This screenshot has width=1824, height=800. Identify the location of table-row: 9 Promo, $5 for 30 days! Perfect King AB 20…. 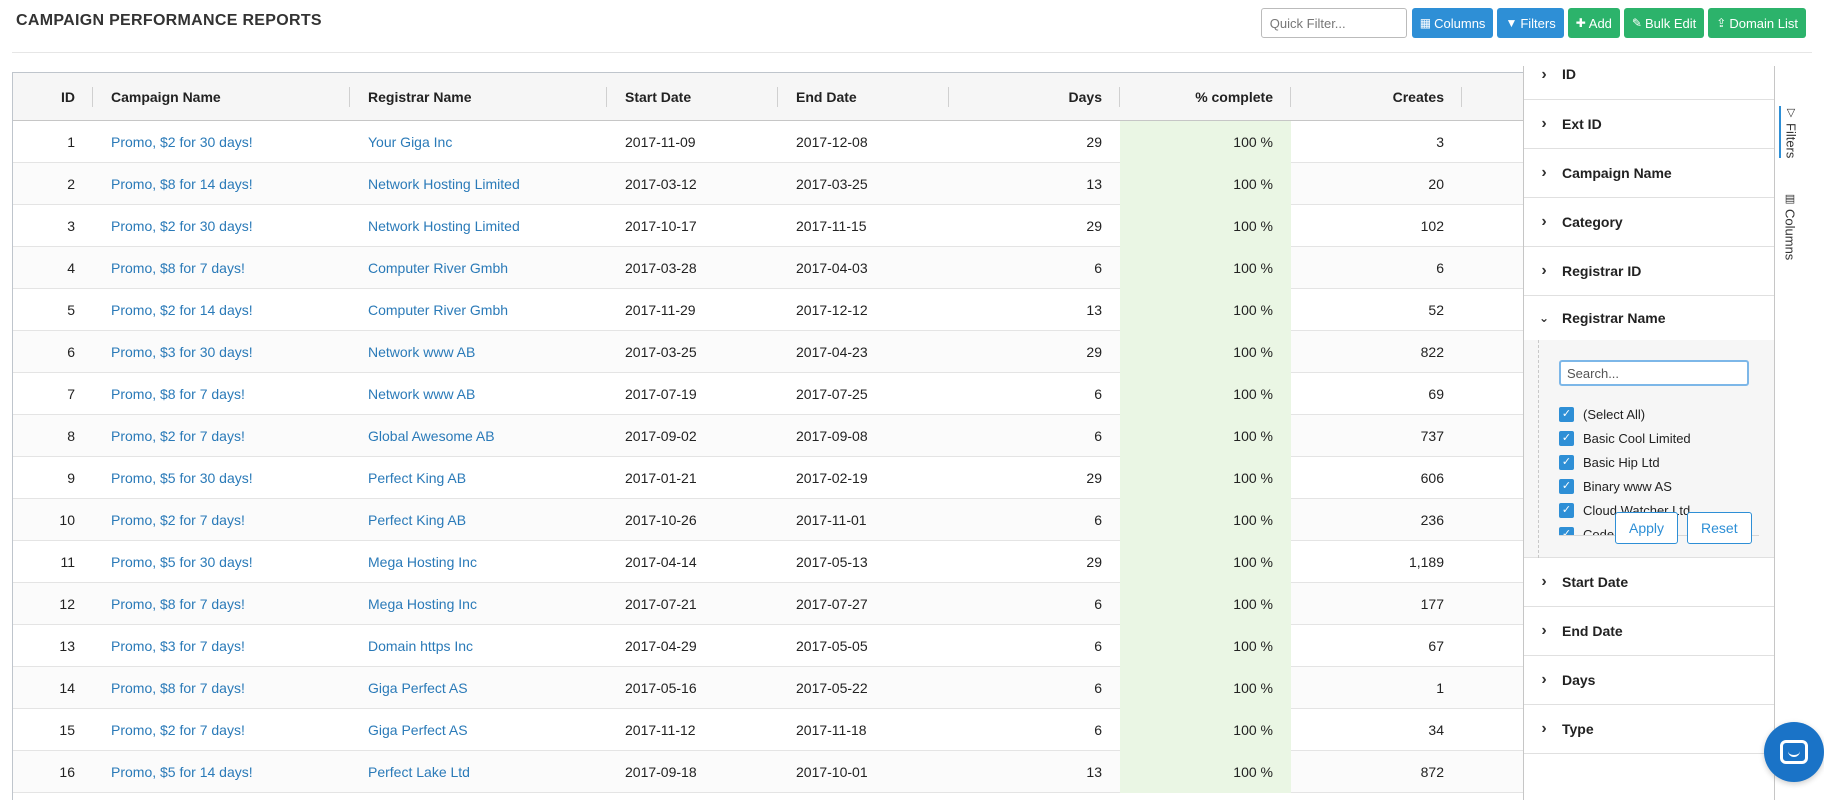
(768, 478).